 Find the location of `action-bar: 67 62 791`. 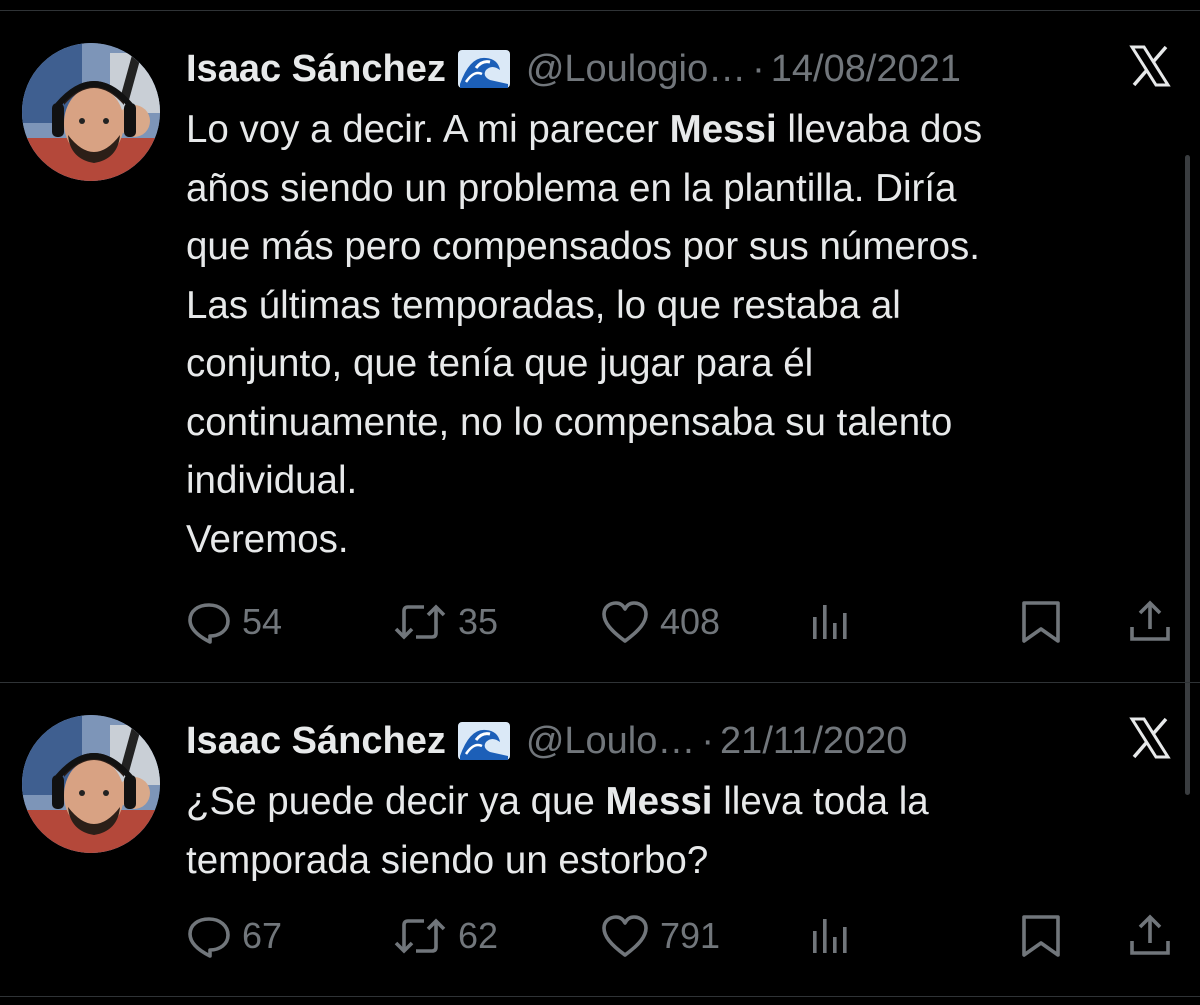

action-bar: 67 62 791 is located at coordinates (681, 936).